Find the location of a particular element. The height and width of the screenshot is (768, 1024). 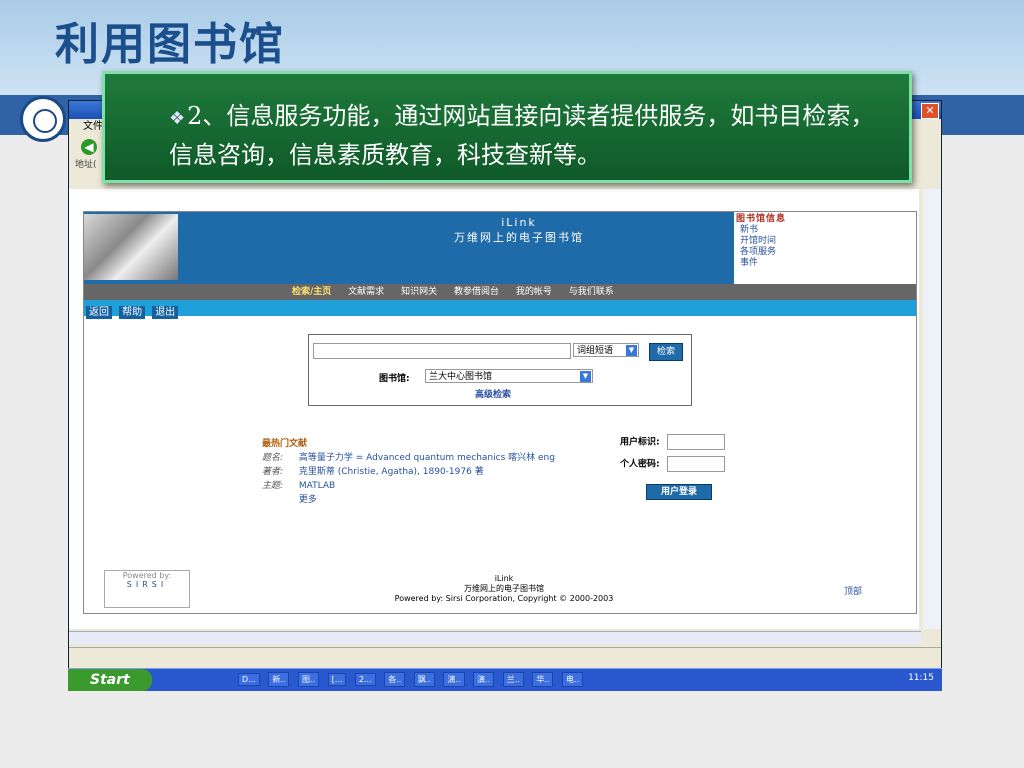

library-label: 图书馆: is located at coordinates (394, 379).